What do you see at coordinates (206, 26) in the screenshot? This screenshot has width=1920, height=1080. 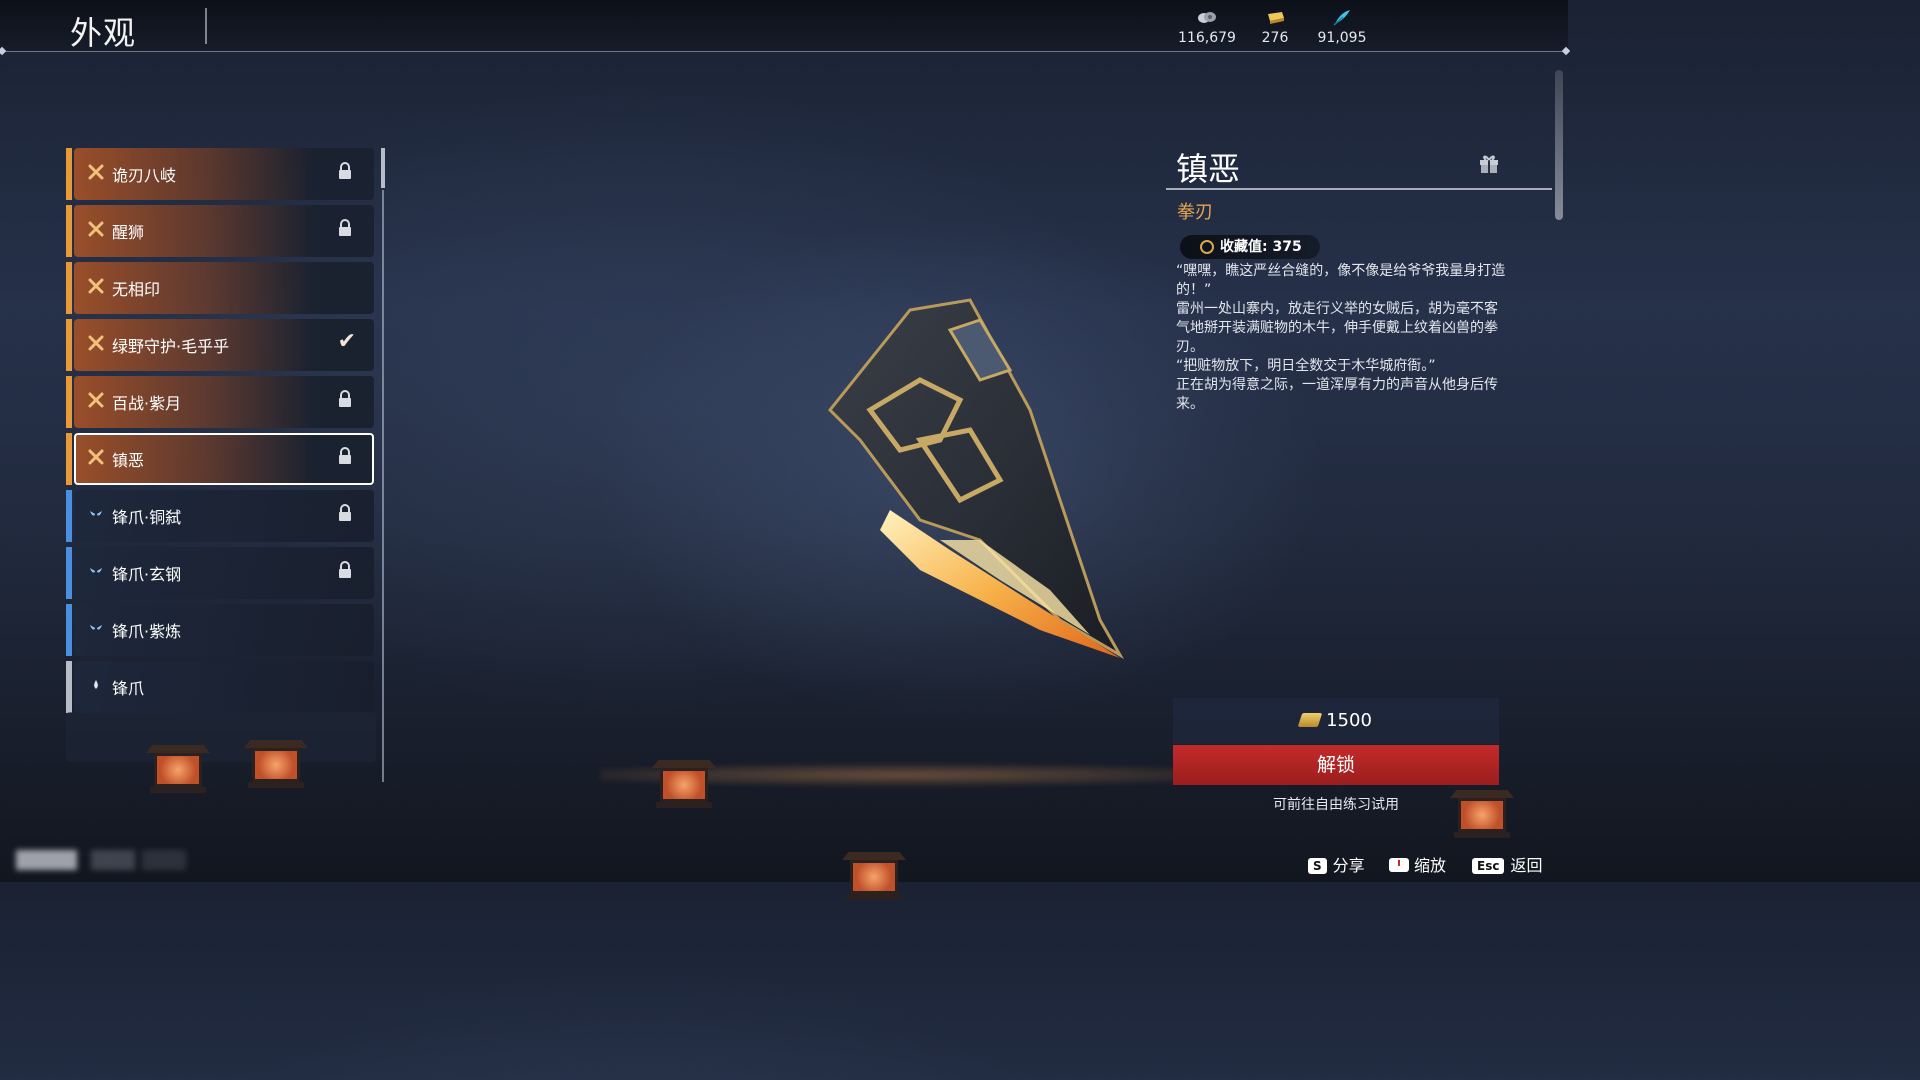 I see `title-separator` at bounding box center [206, 26].